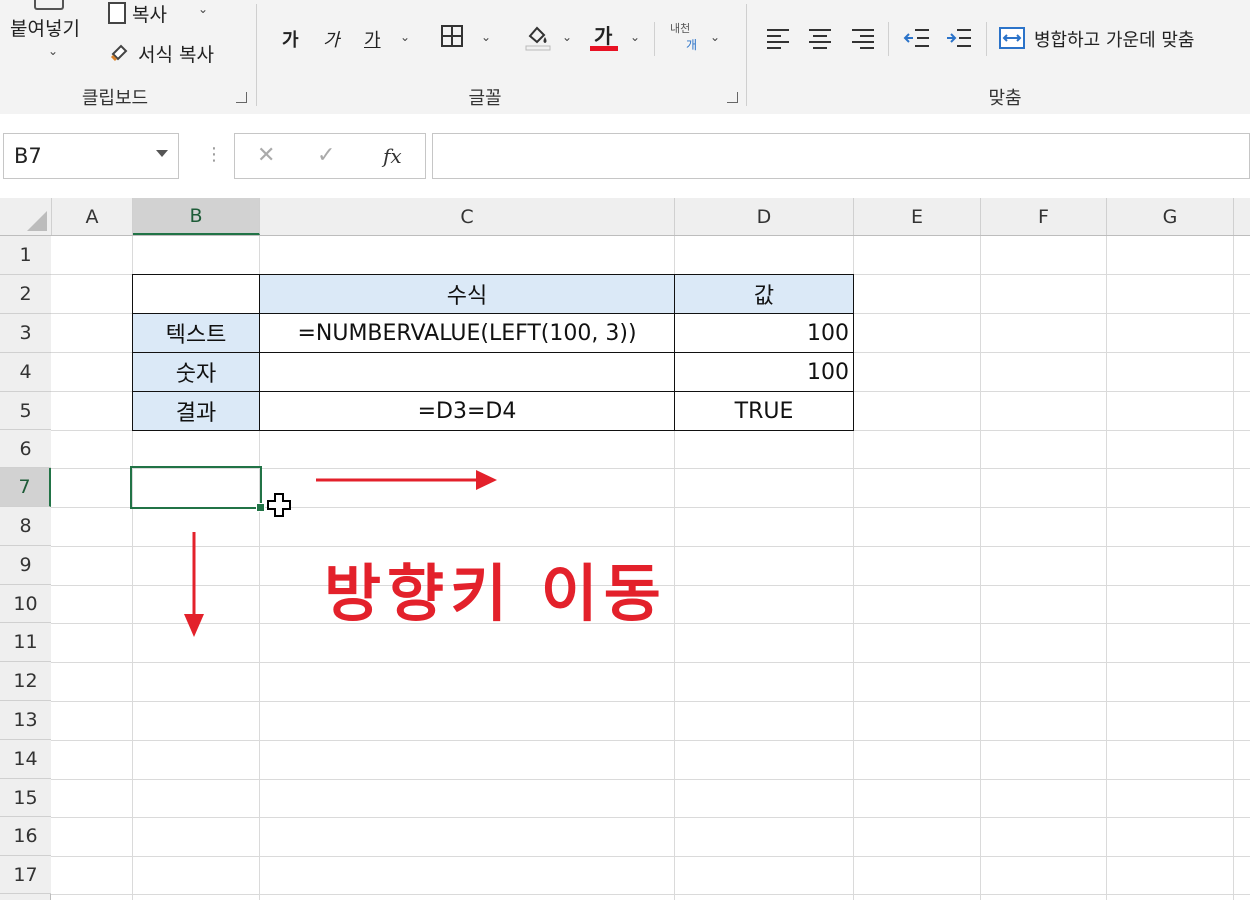 Image resolution: width=1250 pixels, height=900 pixels. Describe the element at coordinates (26, 216) in the screenshot. I see `select-all-button` at that location.